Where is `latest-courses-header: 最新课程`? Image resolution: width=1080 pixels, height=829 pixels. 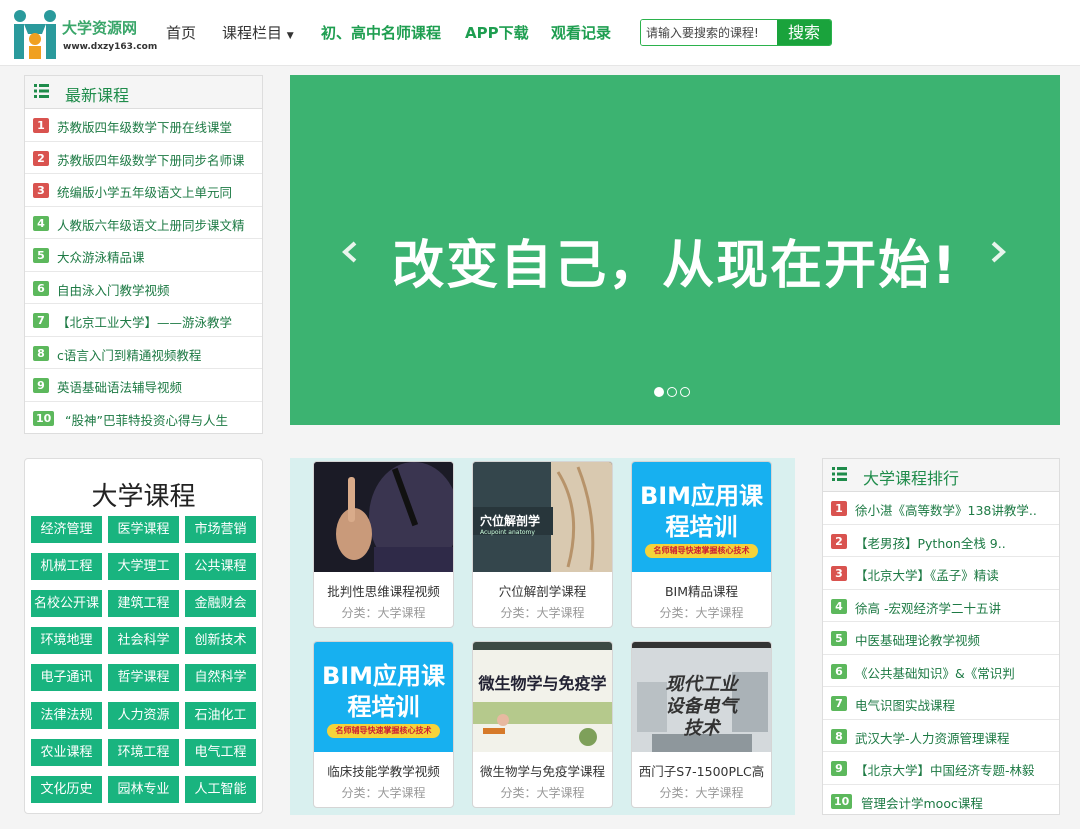 latest-courses-header: 最新课程 is located at coordinates (143, 92).